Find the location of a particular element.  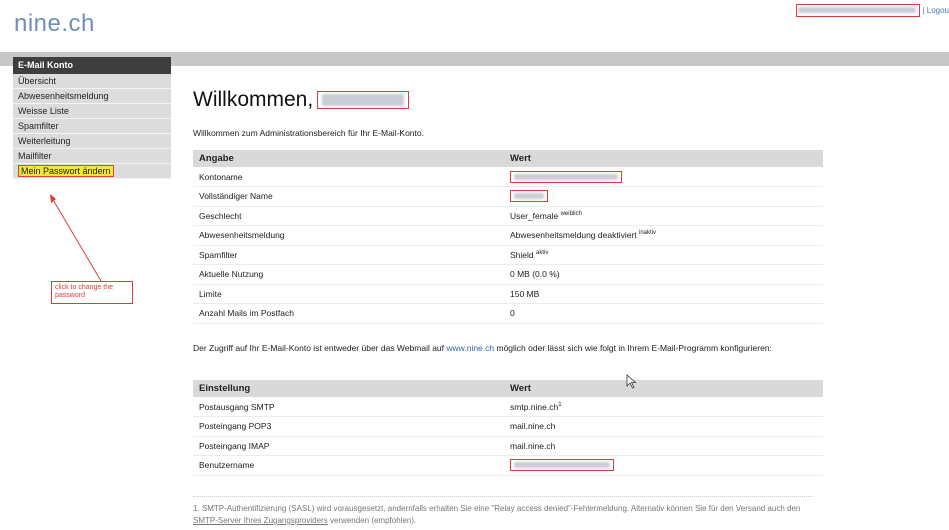

column-header-einstellung: Einstellung is located at coordinates (348, 388).